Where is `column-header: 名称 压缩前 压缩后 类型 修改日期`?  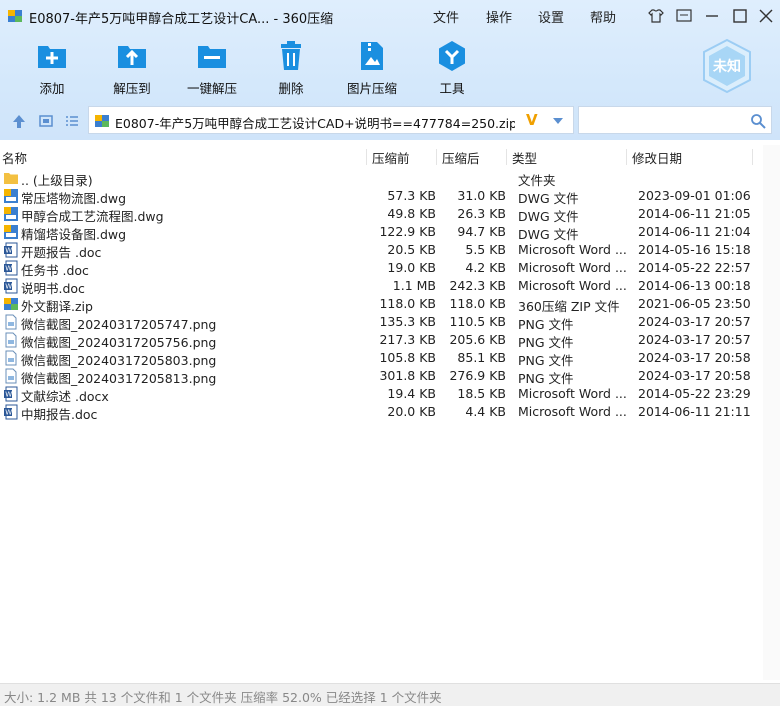
column-header: 名称 压缩前 压缩后 类型 修改日期 is located at coordinates (390, 156).